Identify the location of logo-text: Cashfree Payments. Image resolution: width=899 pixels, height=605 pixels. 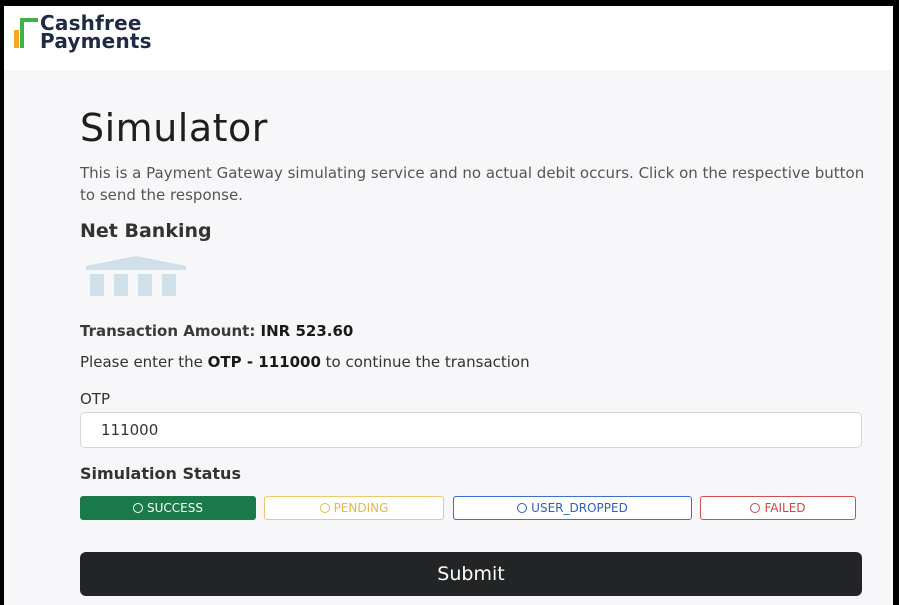
(96, 33).